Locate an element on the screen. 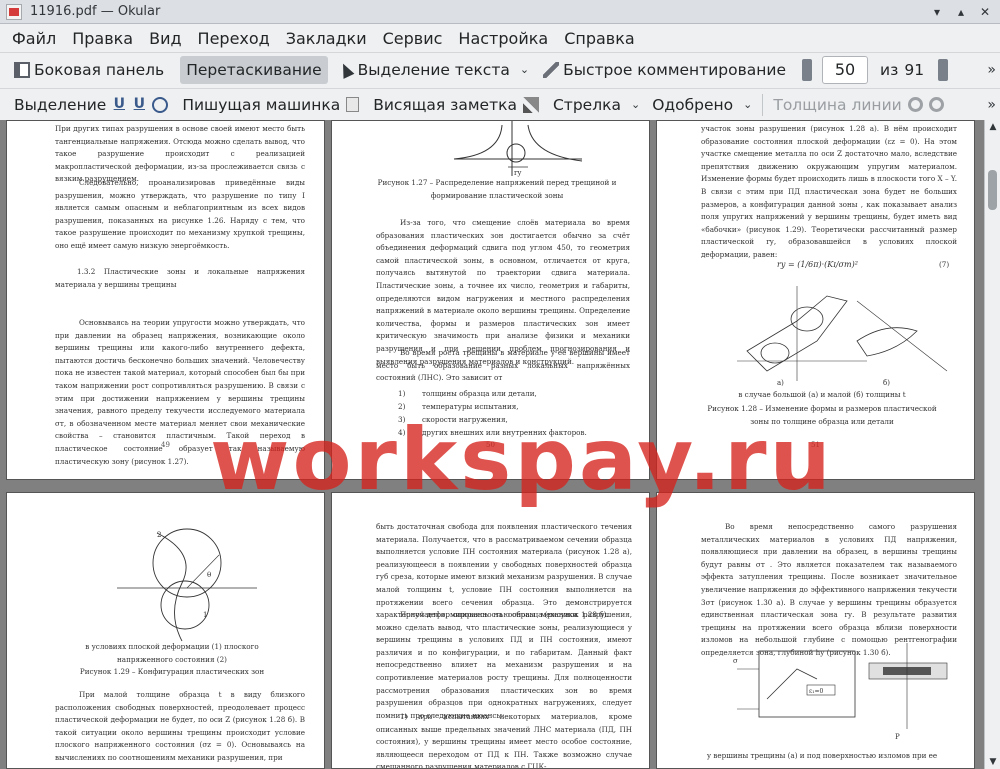  sidebar-toggle-button: Боковая панель is located at coordinates (89, 70).